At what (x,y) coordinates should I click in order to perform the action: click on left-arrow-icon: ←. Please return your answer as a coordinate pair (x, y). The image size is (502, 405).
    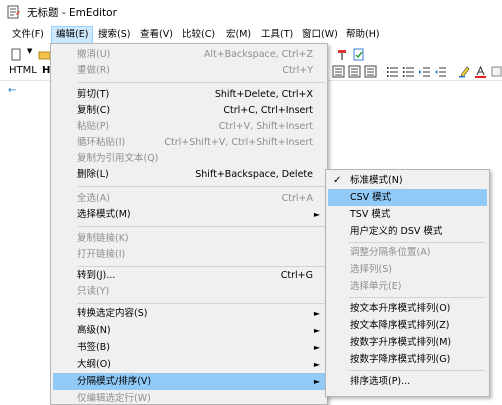
    Looking at the image, I should click on (12, 90).